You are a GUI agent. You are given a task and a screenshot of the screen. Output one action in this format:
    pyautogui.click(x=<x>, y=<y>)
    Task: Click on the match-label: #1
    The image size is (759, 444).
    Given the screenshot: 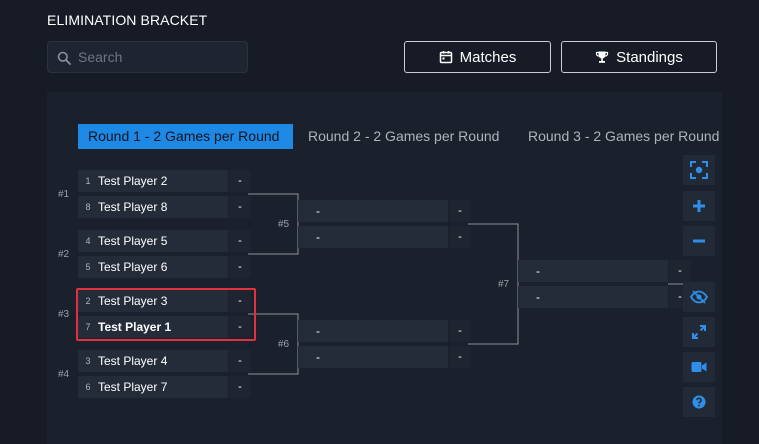 What is the action you would take?
    pyautogui.click(x=64, y=194)
    